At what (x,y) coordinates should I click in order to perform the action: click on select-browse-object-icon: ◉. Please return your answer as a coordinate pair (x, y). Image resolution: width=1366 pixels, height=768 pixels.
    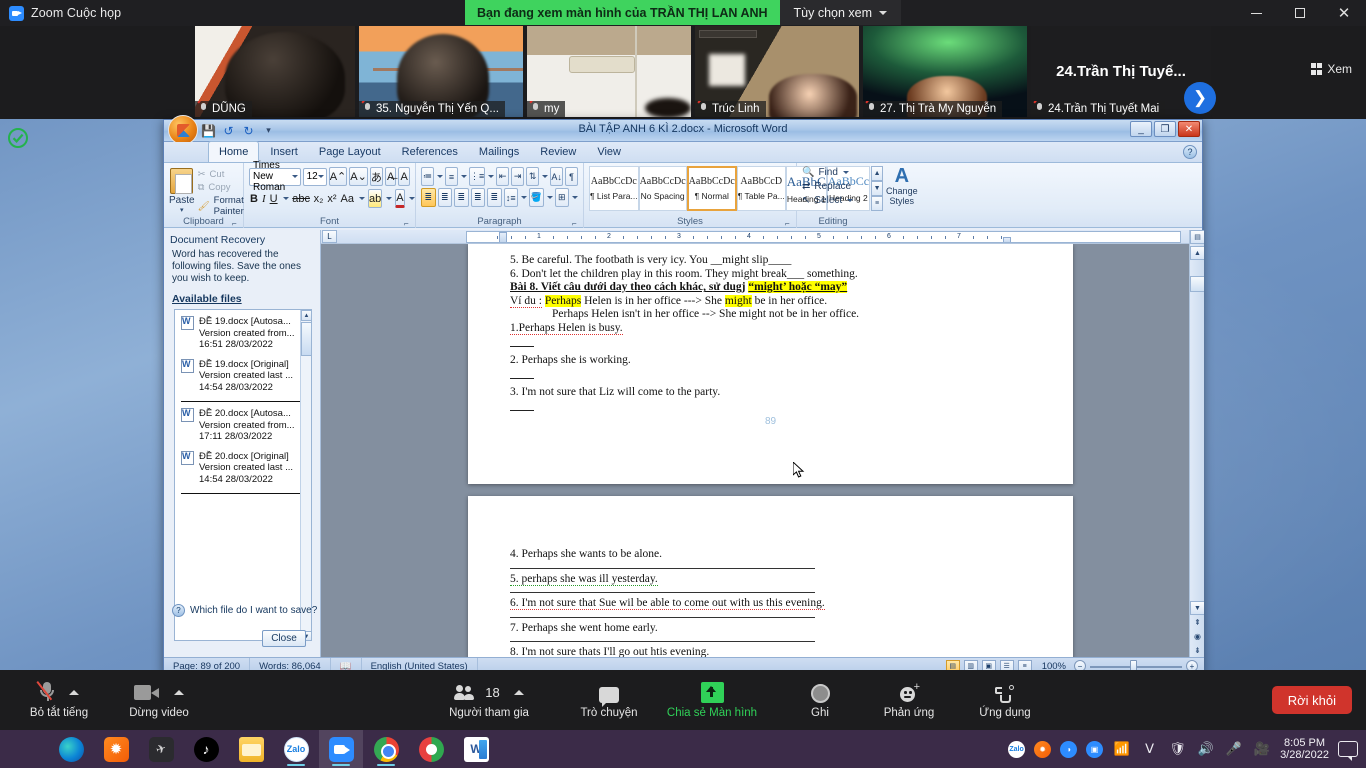
    Looking at the image, I should click on (1197, 636).